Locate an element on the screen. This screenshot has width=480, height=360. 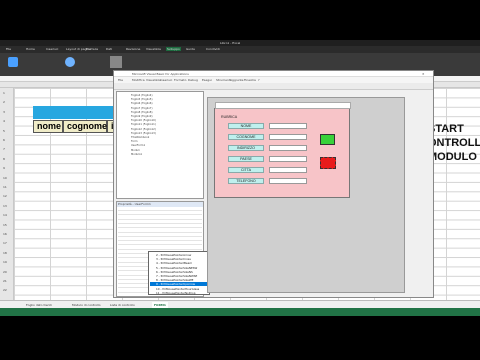
start-note: START ONTROLLO MODULO is located at coordinates (454, 143).